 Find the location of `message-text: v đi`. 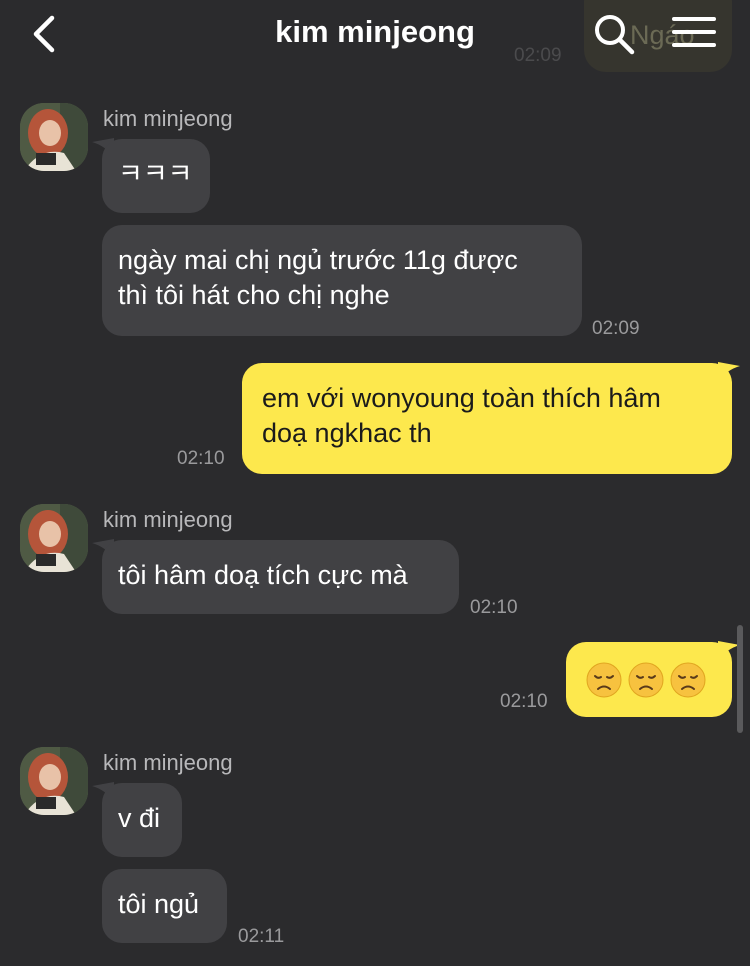

message-text: v đi is located at coordinates (139, 818).